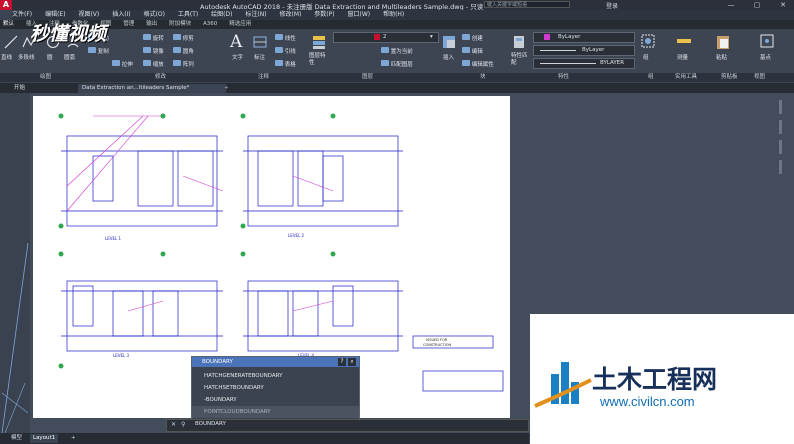 This screenshot has width=794, height=444. What do you see at coordinates (519, 43) in the screenshot?
I see `match-properties-icon` at bounding box center [519, 43].